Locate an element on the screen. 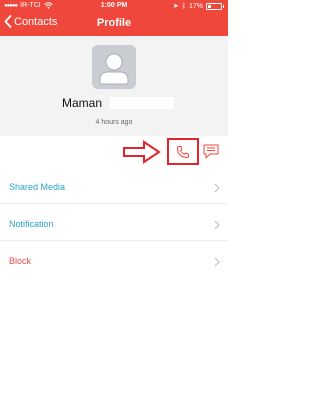 Image resolution: width=320 pixels, height=405 pixels. name-row: Maman is located at coordinates (118, 103).